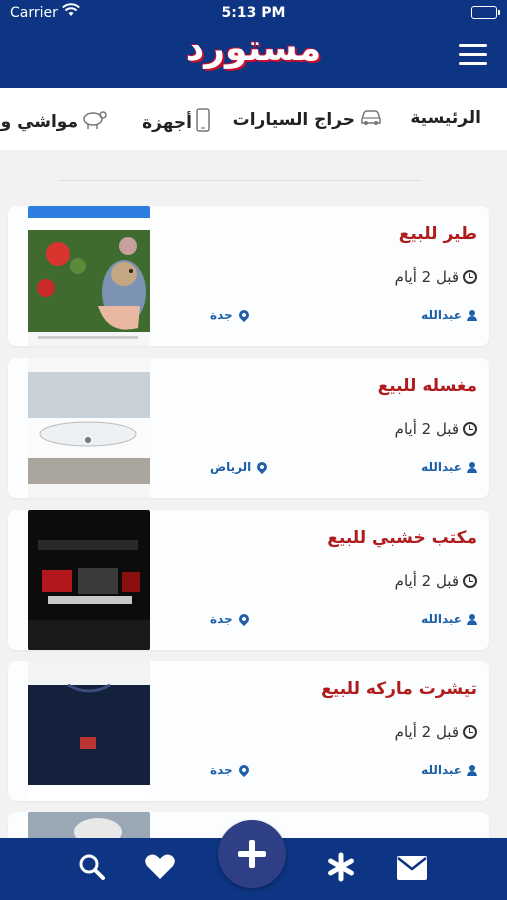 Image resolution: width=507 pixels, height=900 pixels. I want to click on car-icon, so click(371, 119).